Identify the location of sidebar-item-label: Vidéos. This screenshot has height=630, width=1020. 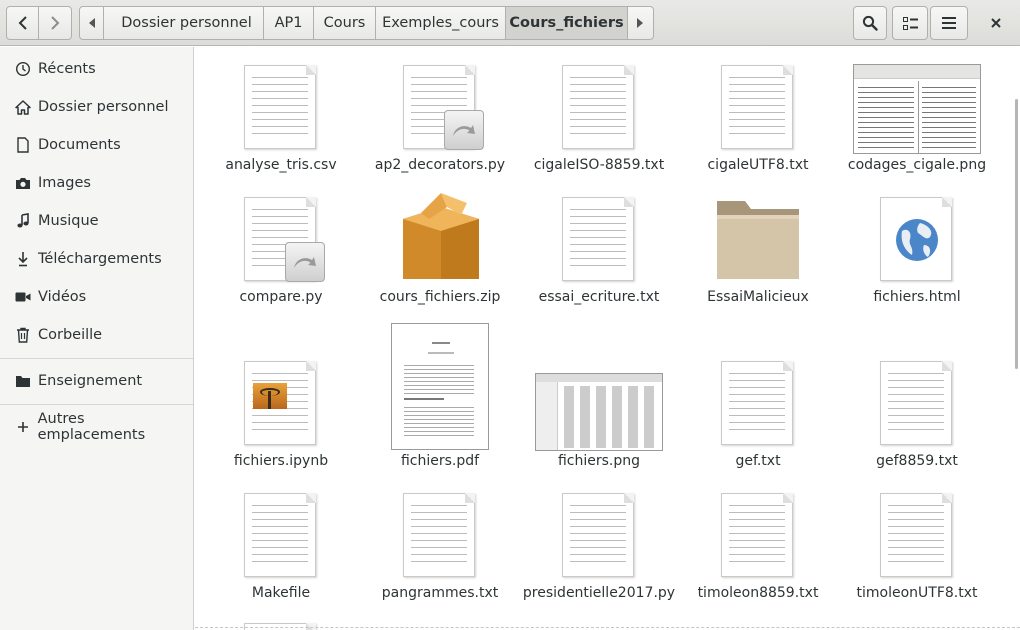
(62, 297).